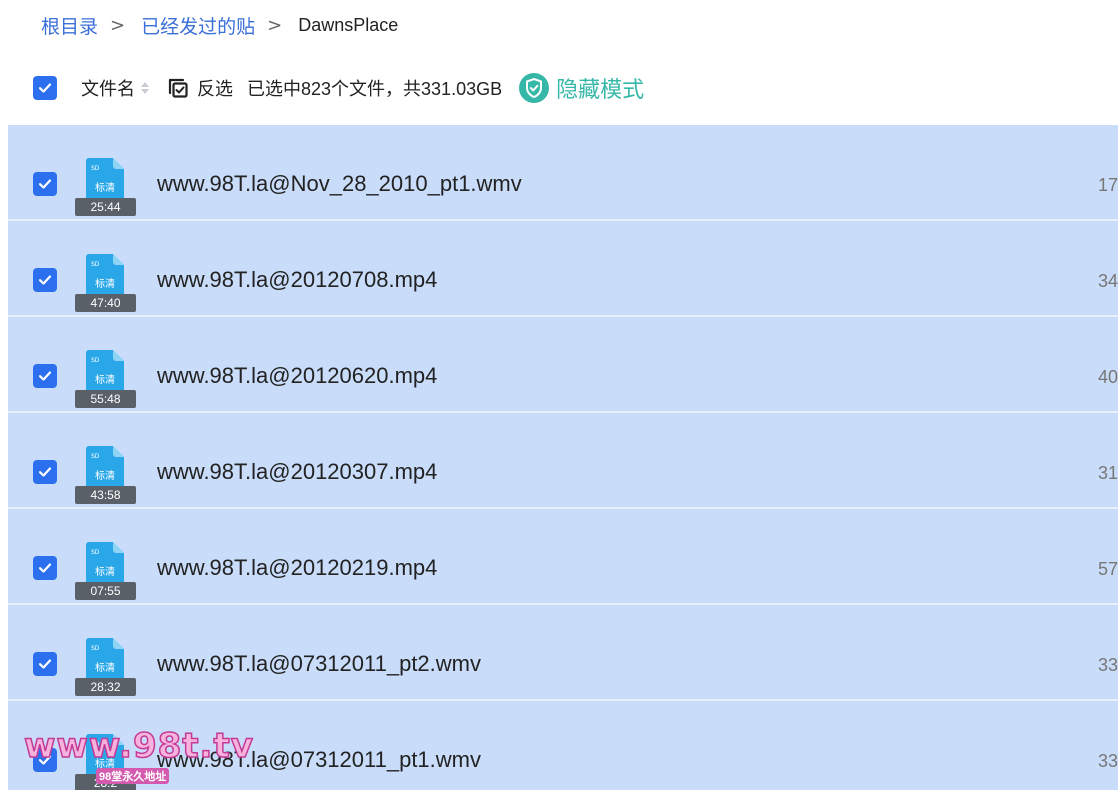  Describe the element at coordinates (339, 184) in the screenshot. I see `file-name: www.98T.la@Nov_28_2010_pt1.wmv` at that location.